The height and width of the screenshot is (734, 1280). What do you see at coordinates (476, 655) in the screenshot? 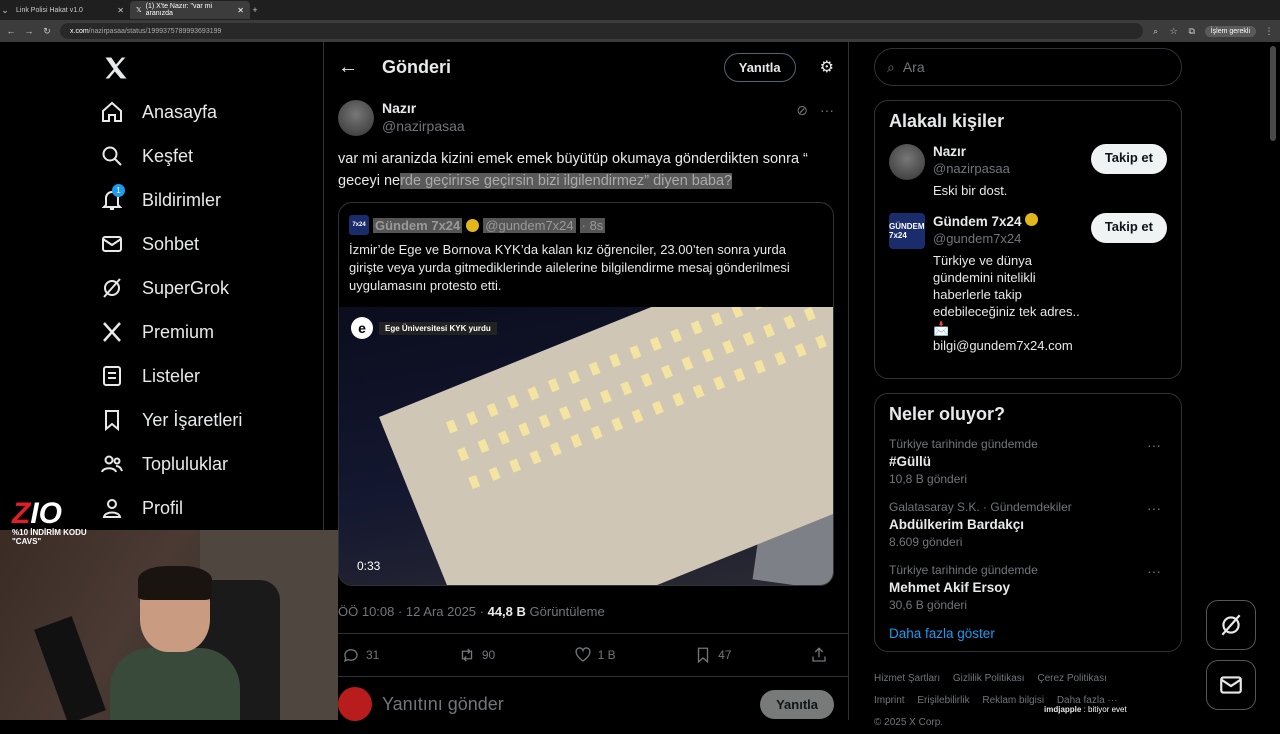
I see `repost-button: 90` at bounding box center [476, 655].